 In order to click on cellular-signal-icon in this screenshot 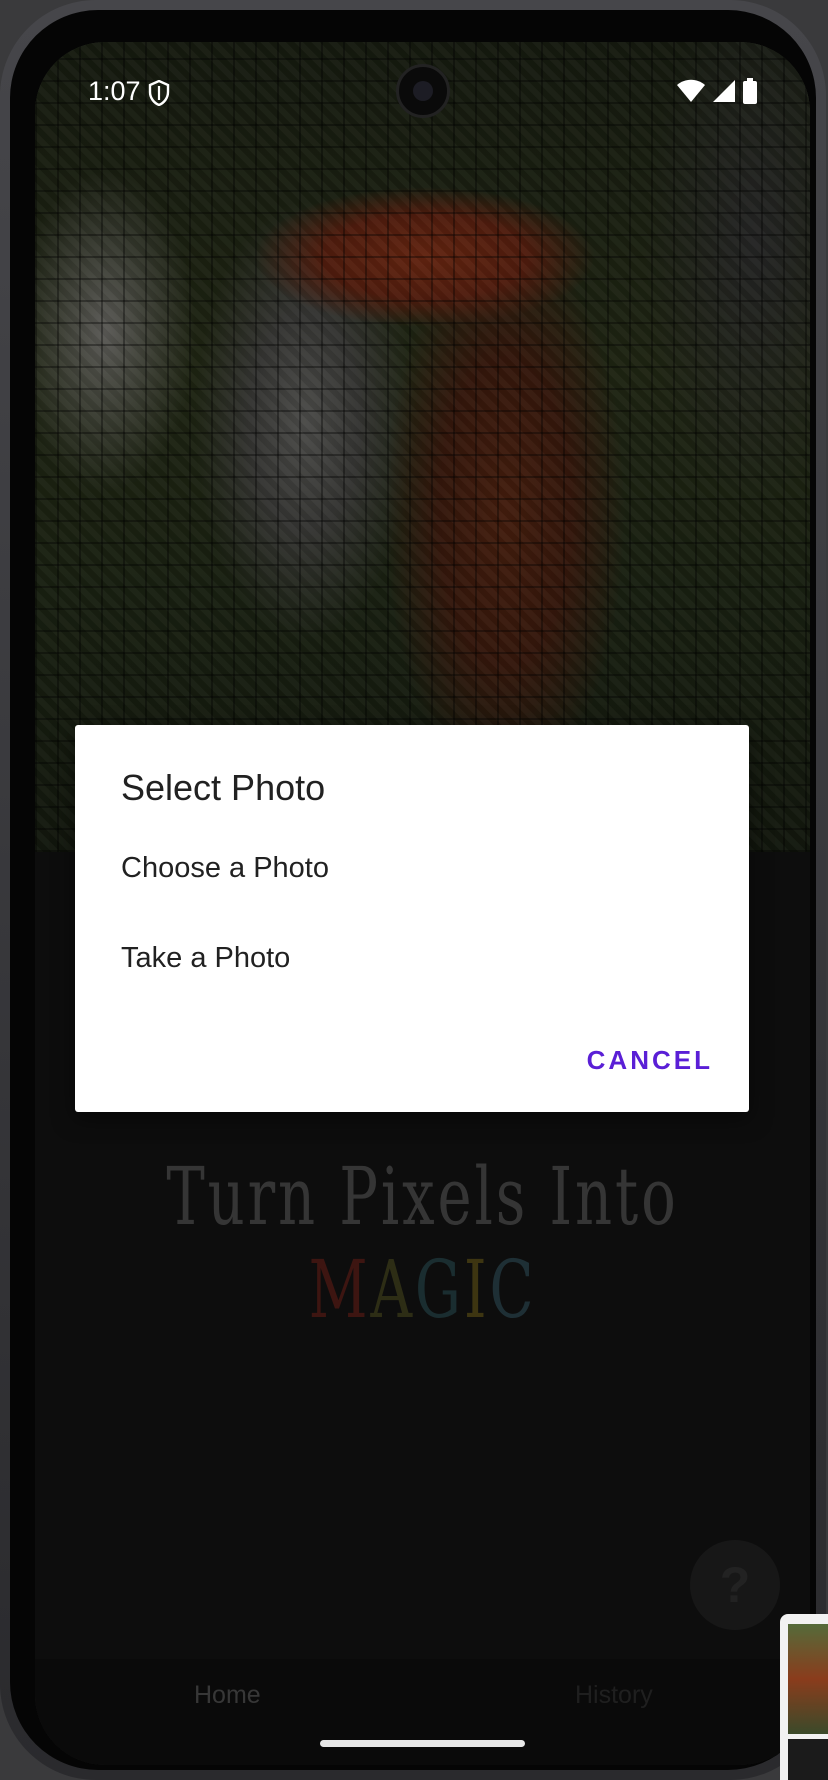, I will do `click(724, 91)`.